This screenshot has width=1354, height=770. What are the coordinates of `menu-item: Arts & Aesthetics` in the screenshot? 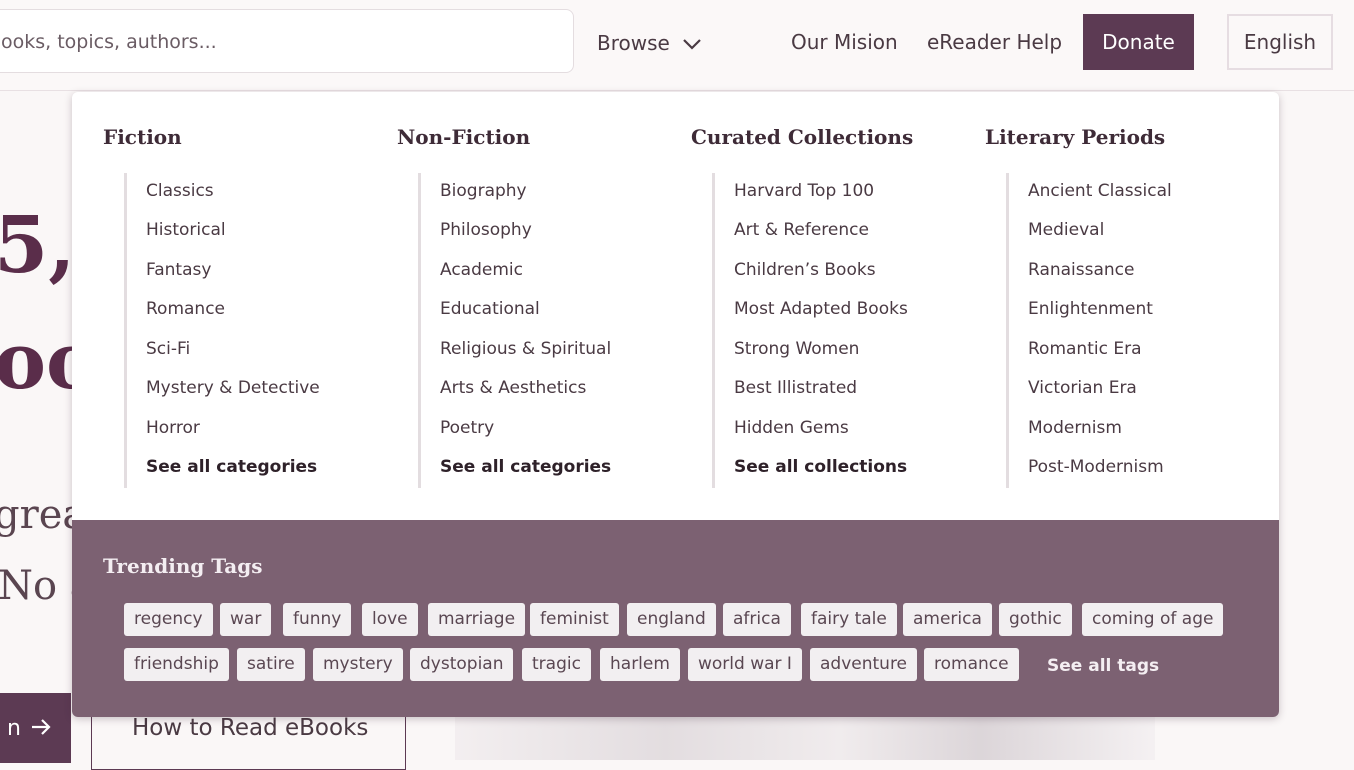 It's located at (513, 388).